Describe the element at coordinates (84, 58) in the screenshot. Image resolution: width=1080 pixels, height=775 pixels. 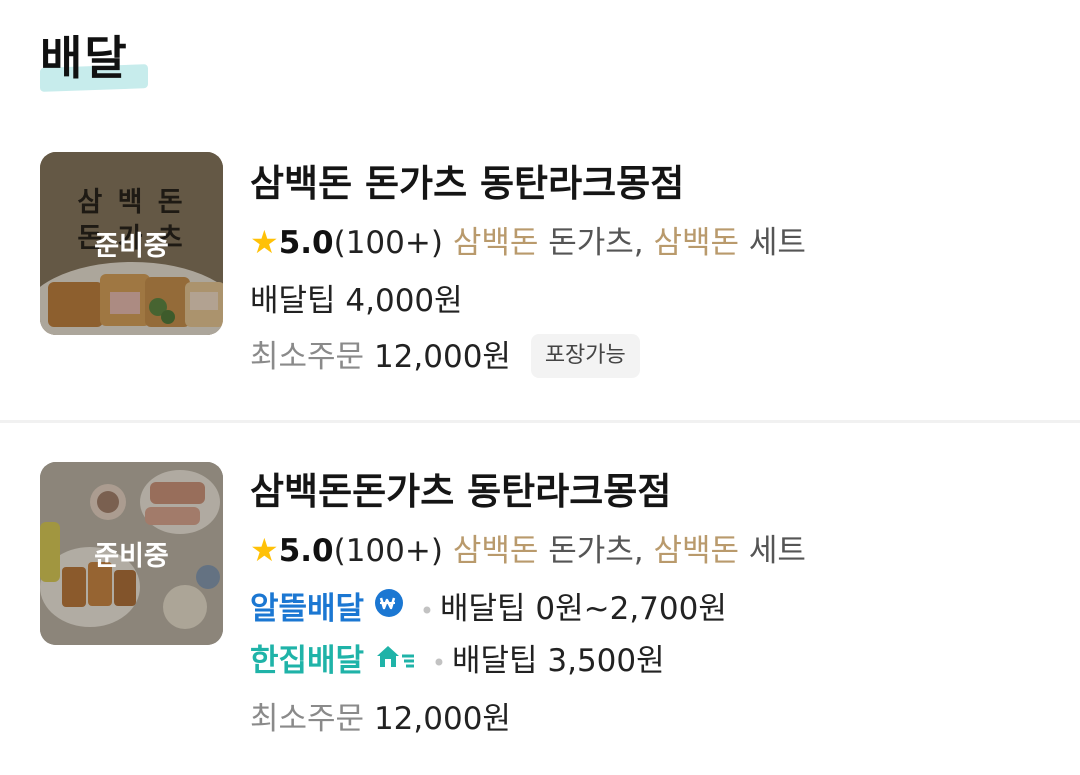
I see `section-title: 배달` at that location.